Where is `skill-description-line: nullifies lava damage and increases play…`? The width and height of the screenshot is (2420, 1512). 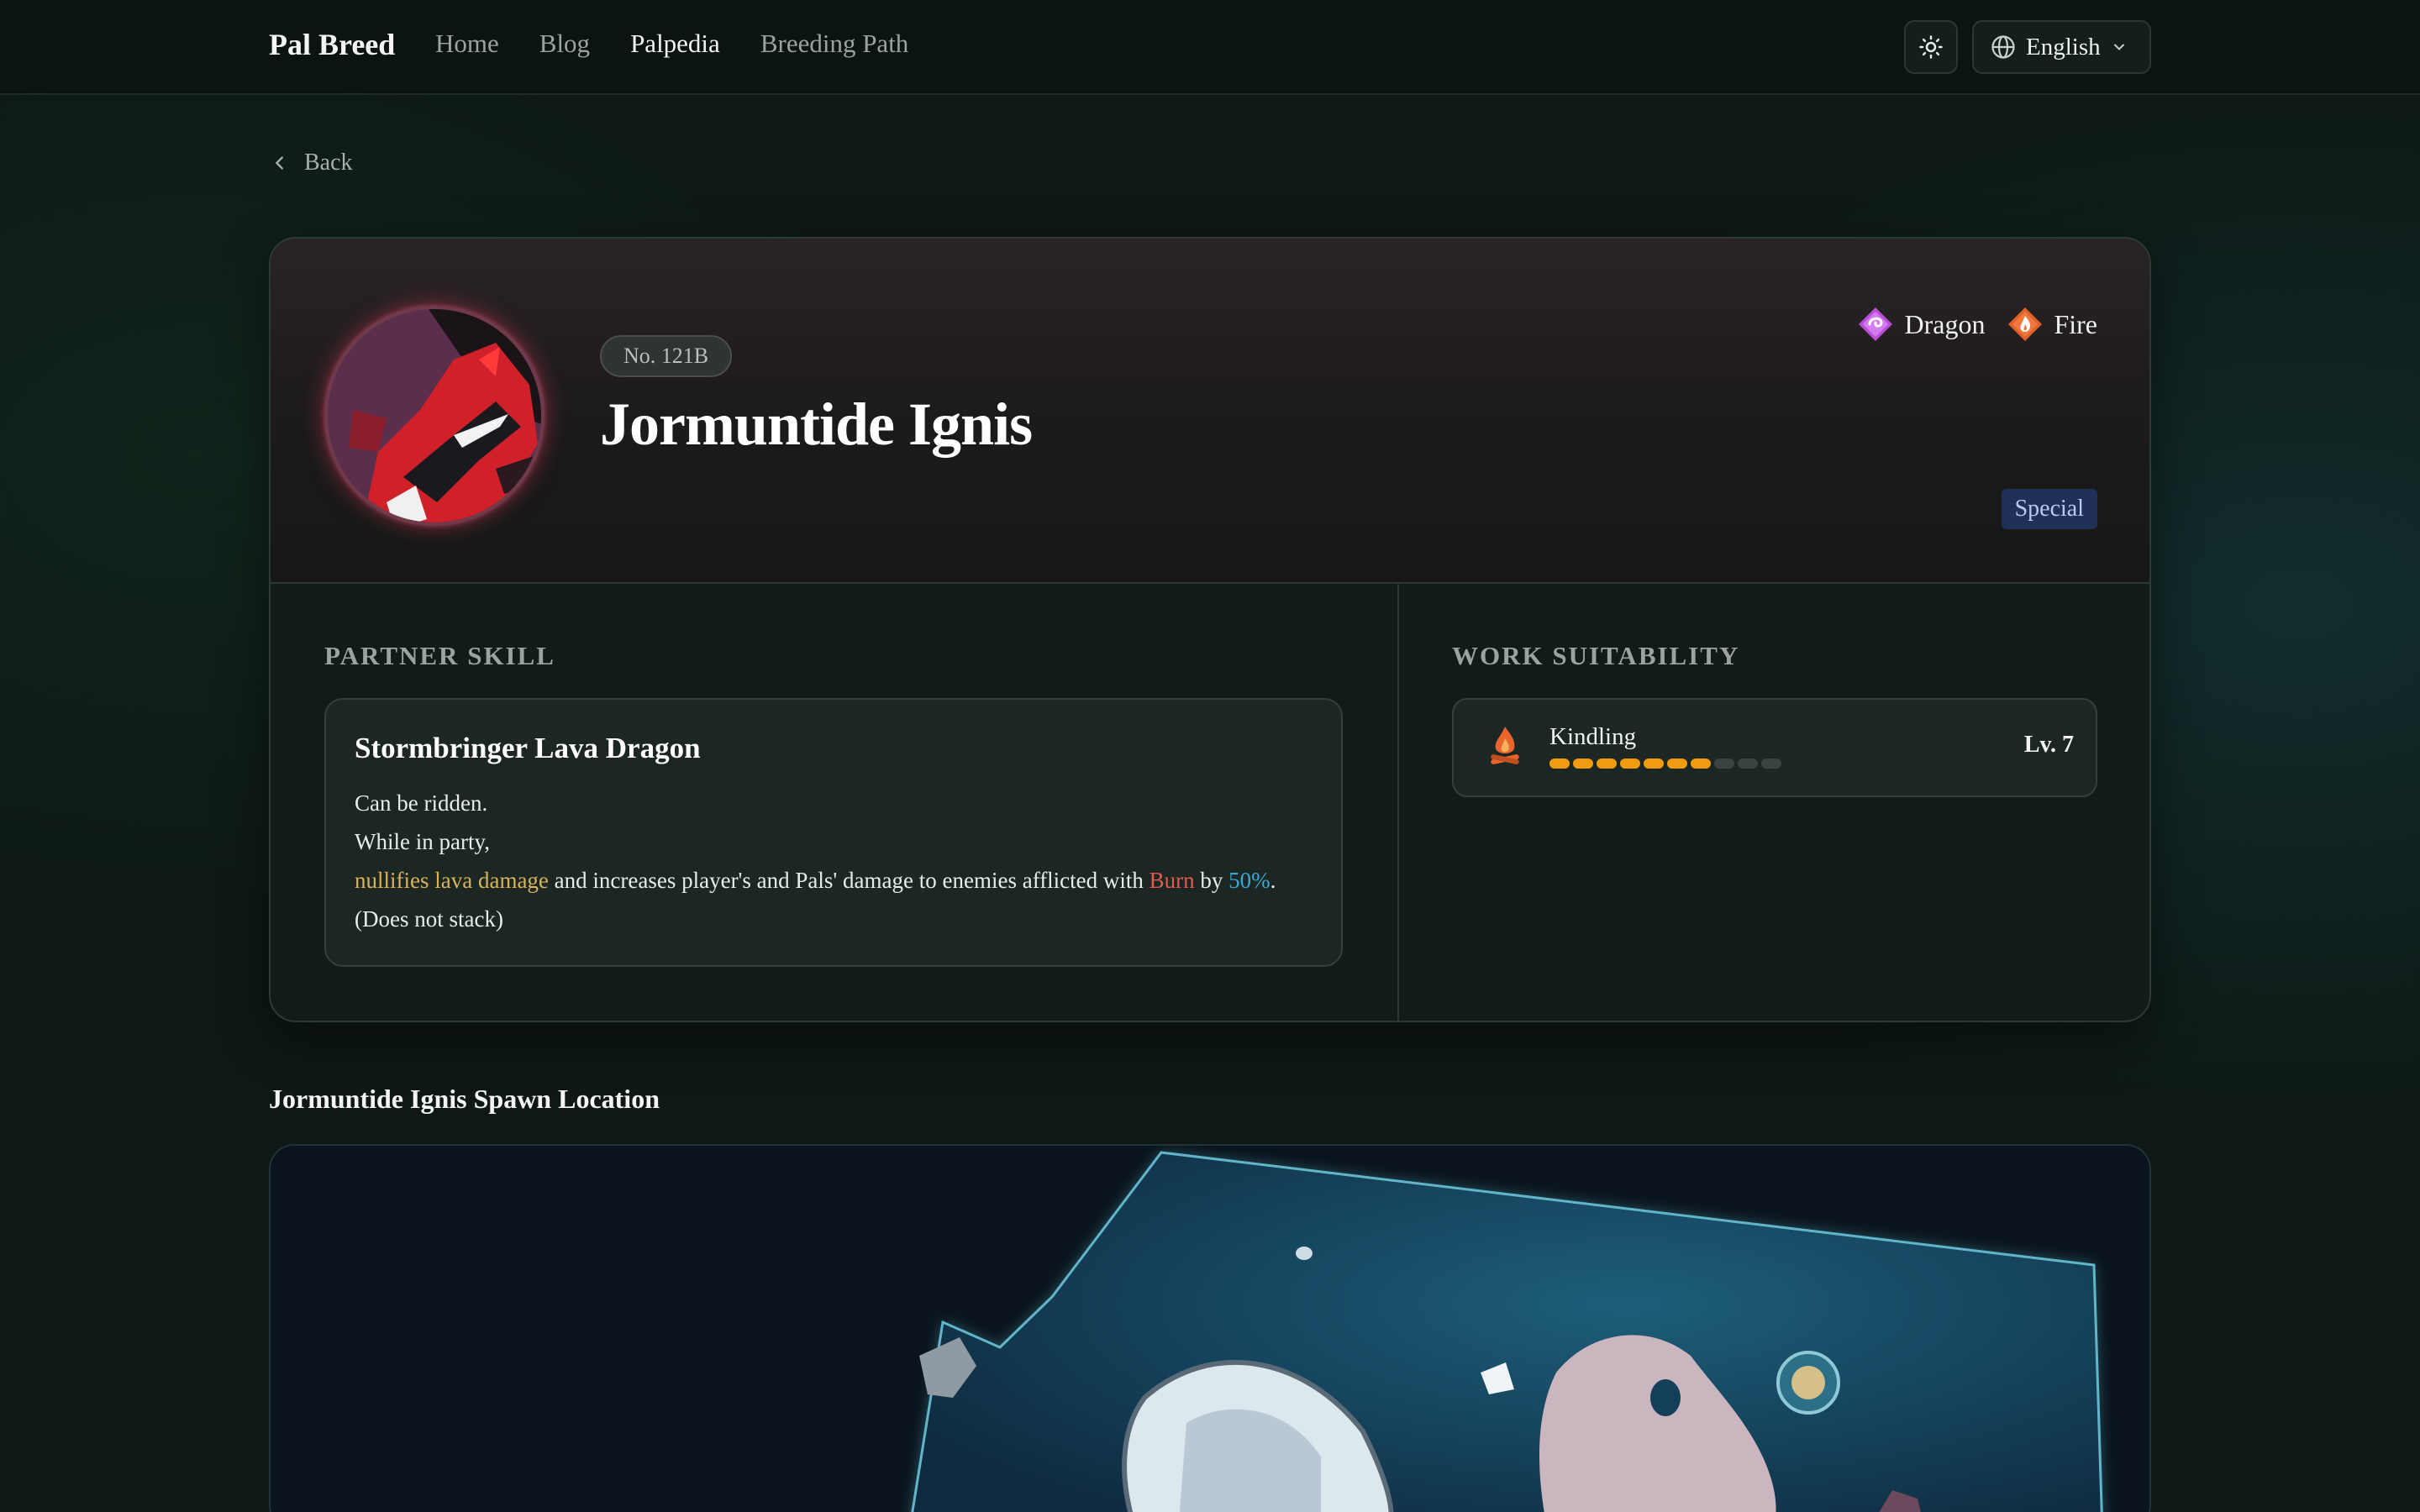 skill-description-line: nullifies lava damage and increases play… is located at coordinates (834, 880).